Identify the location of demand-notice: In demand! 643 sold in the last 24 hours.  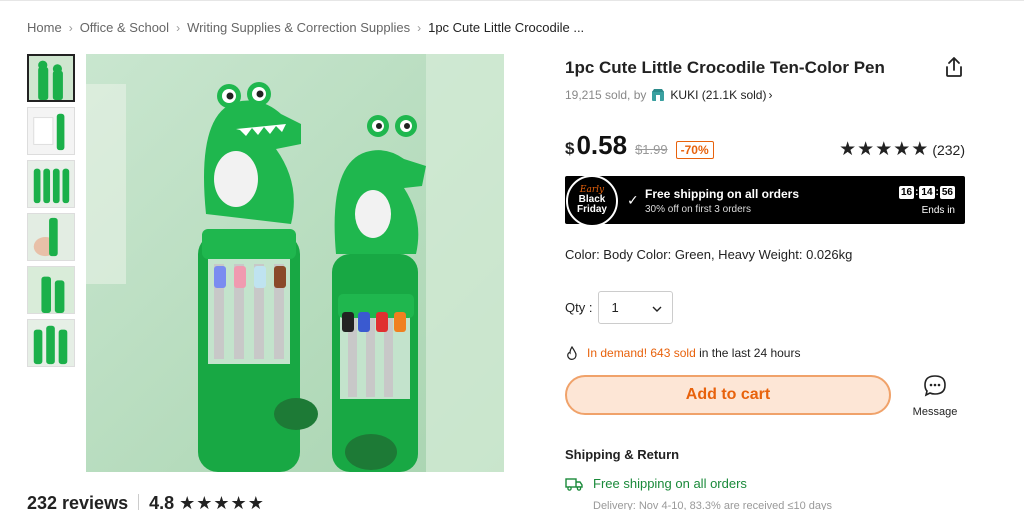
(683, 352).